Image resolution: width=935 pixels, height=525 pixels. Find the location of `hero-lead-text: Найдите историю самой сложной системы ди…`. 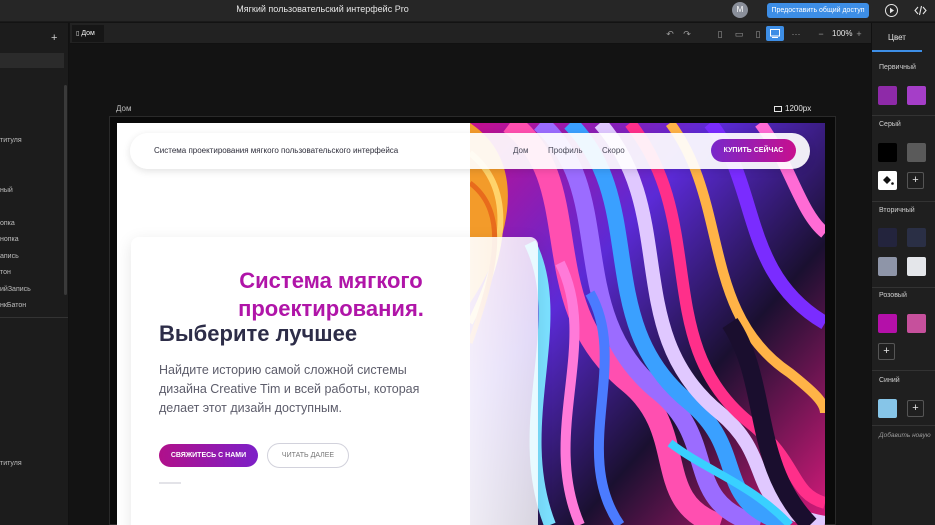

hero-lead-text: Найдите историю самой сложной системы ди… is located at coordinates (289, 389).